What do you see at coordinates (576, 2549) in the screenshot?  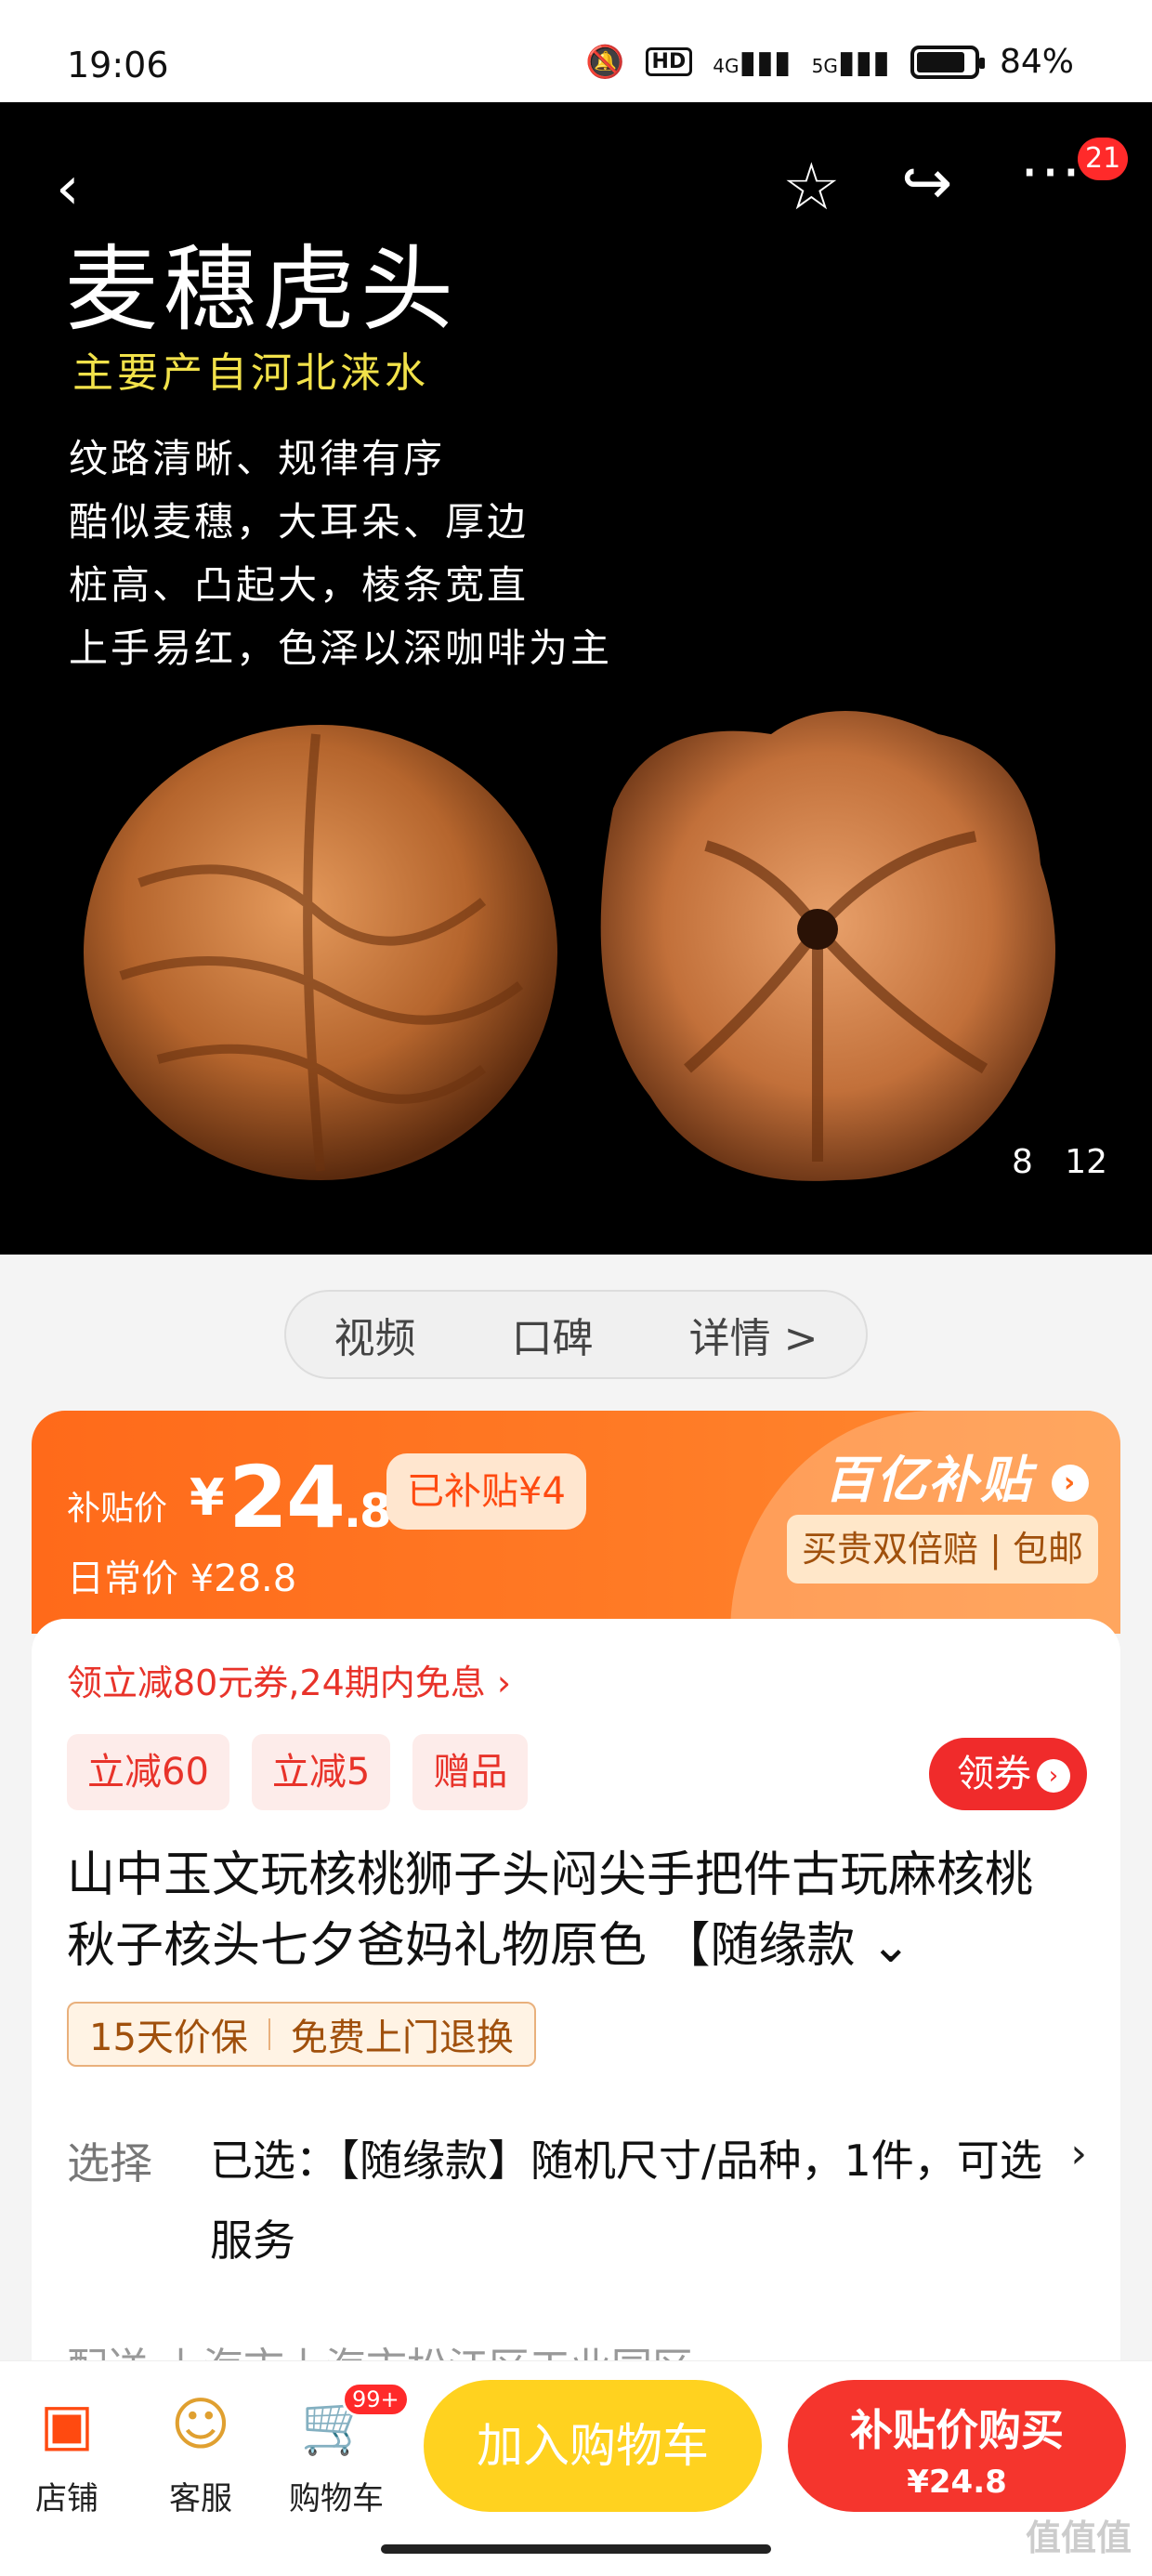 I see `home-indicator` at bounding box center [576, 2549].